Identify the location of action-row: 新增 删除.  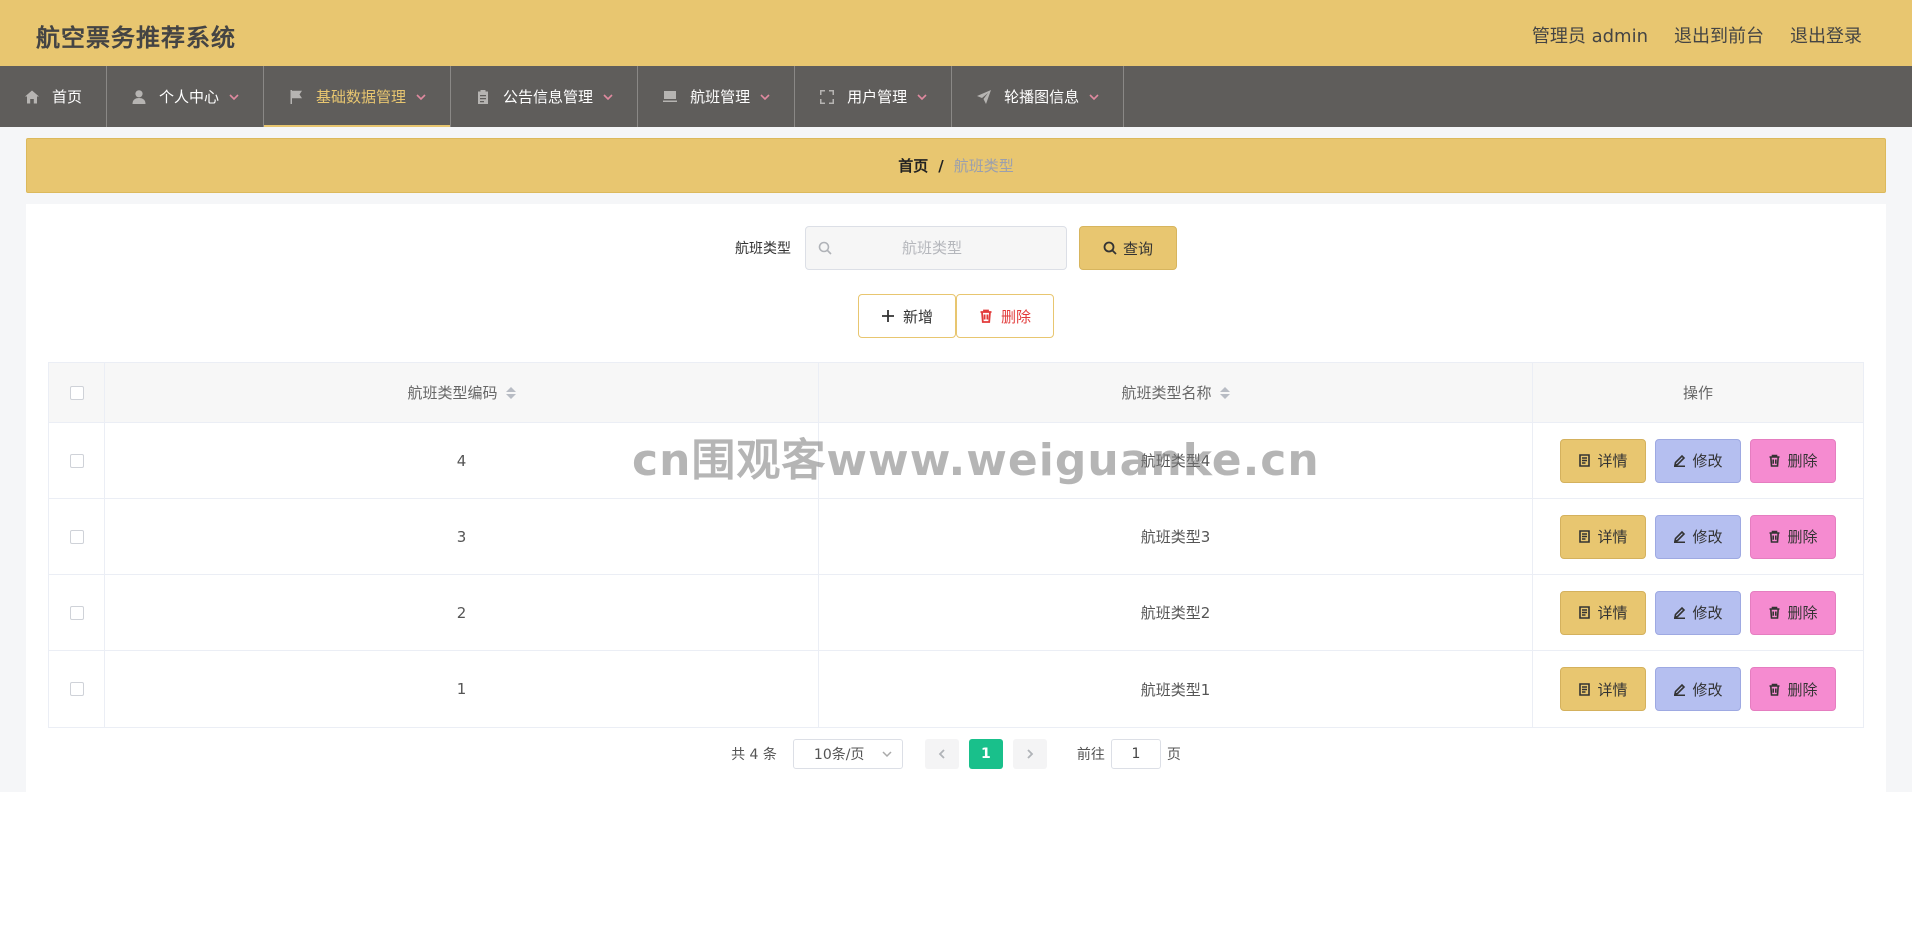
(956, 316).